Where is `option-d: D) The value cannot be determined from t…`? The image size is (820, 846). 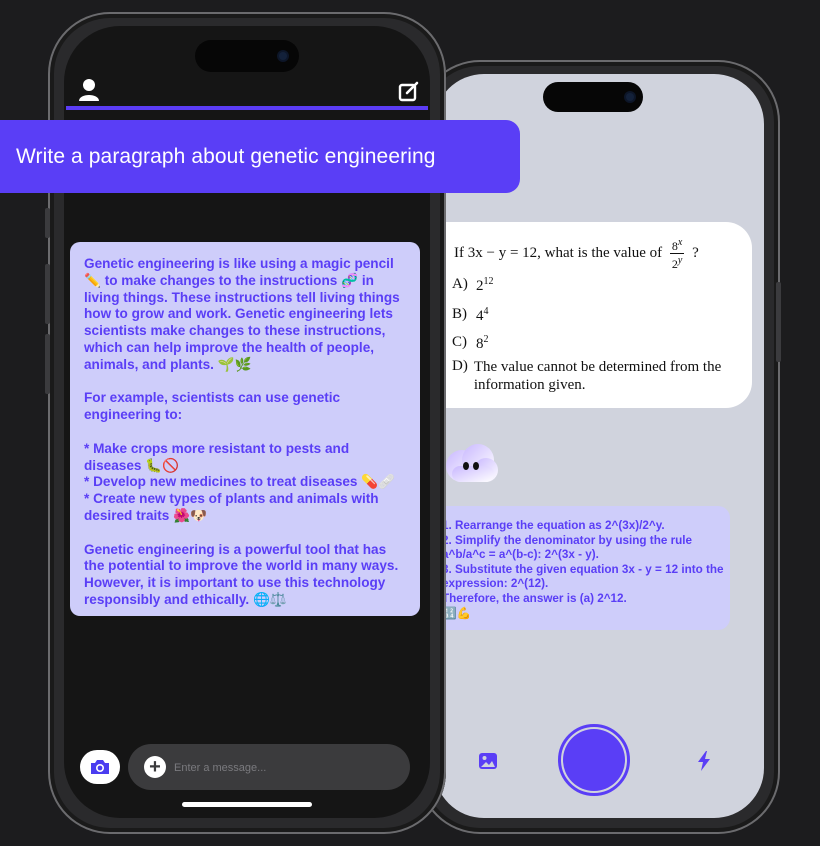
option-d: D) The value cannot be determined from t… is located at coordinates (587, 375).